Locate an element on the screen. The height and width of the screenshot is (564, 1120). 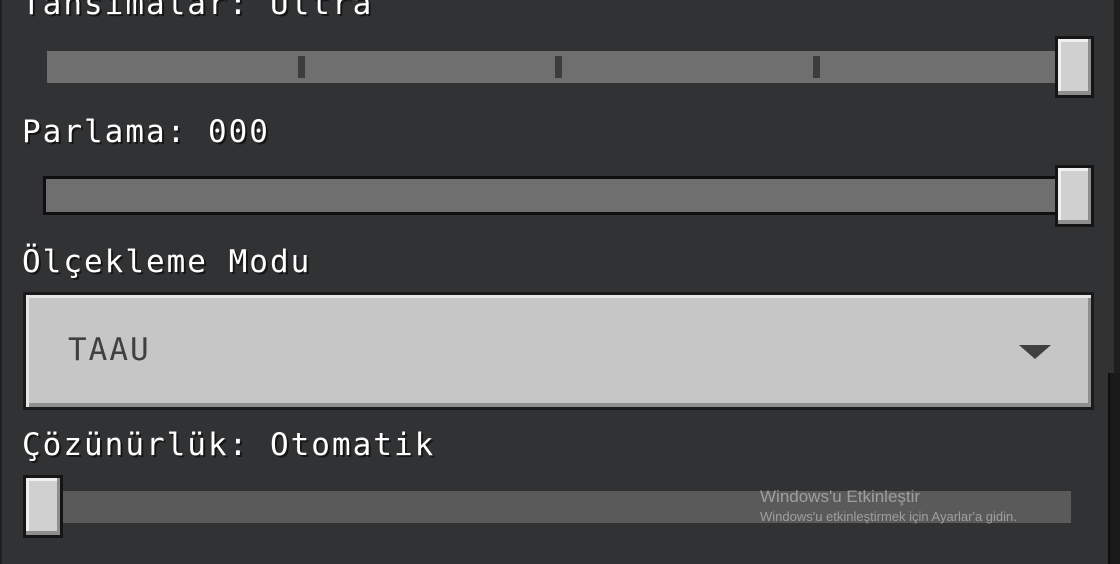
panel-edge is located at coordinates (1, 282).